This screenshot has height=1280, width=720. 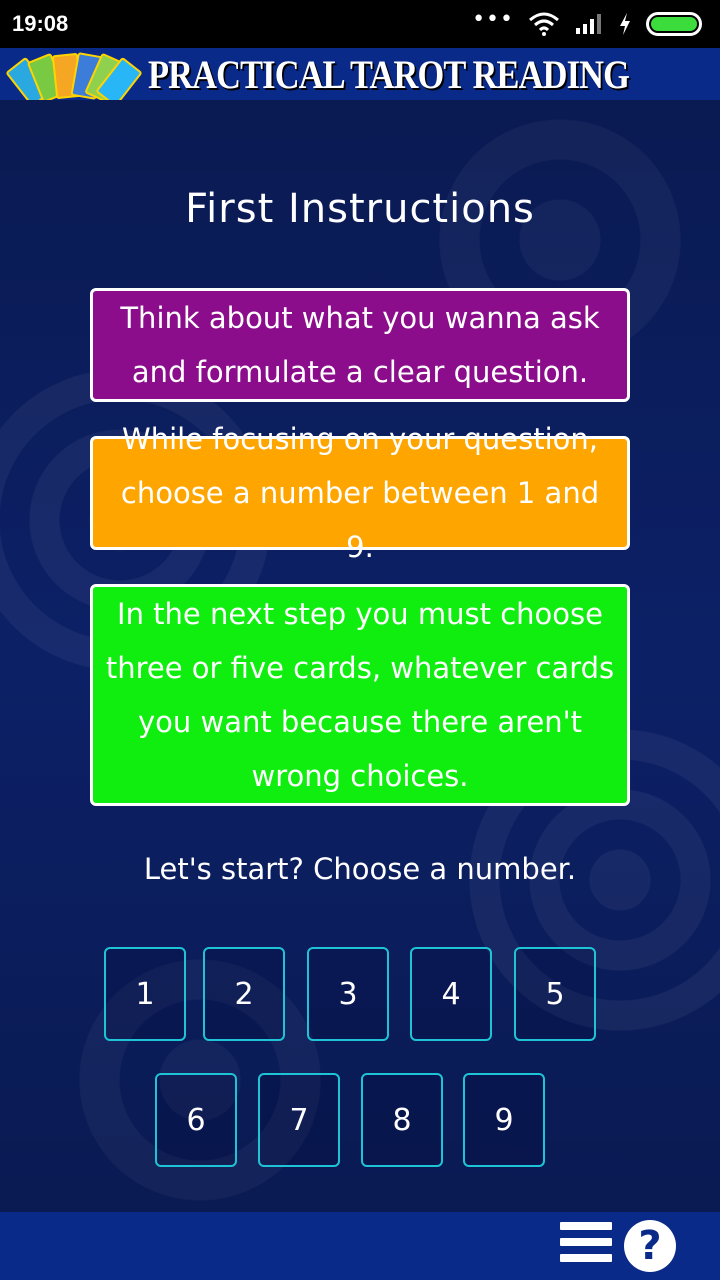 I want to click on number-button-8: 8, so click(x=402, y=1120).